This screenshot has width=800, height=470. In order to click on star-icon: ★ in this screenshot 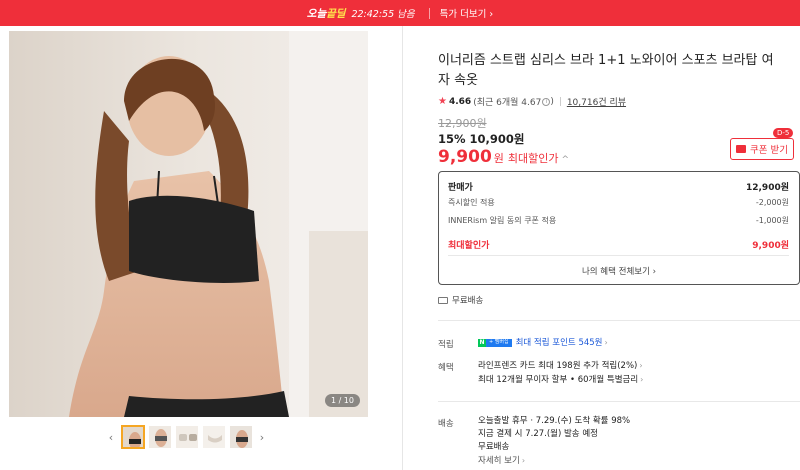, I will do `click(442, 101)`.